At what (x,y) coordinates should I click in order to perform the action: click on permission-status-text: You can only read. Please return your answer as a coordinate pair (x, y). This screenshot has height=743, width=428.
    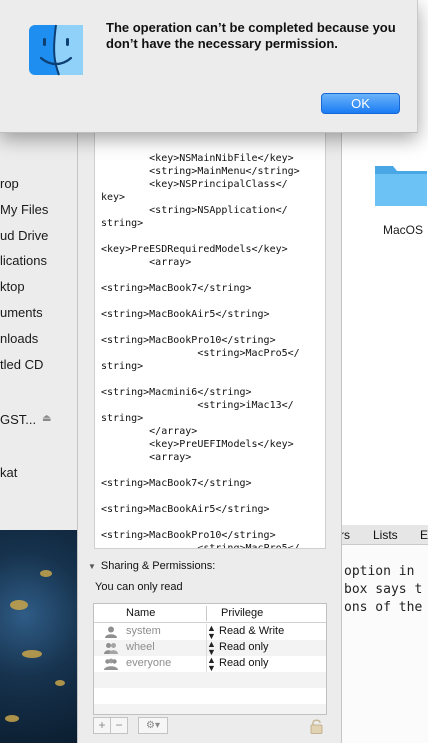
    Looking at the image, I should click on (139, 587).